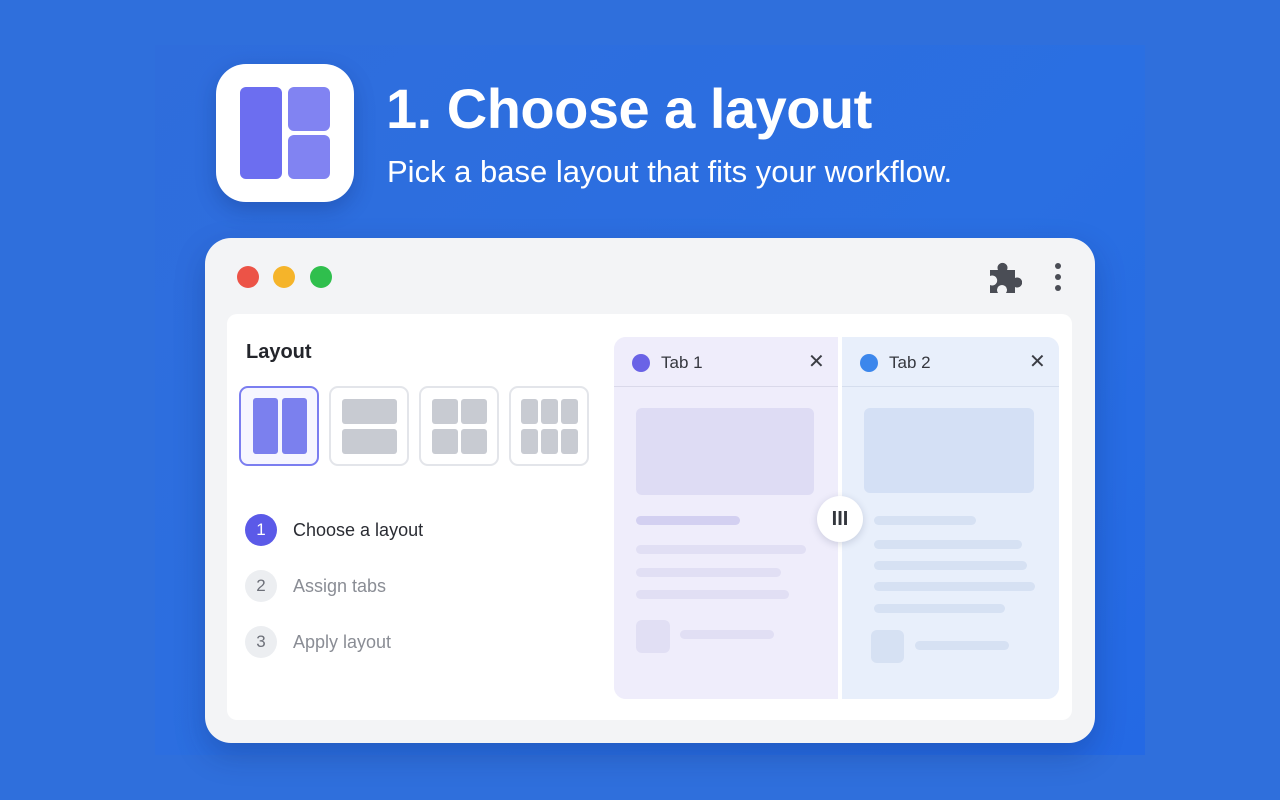 This screenshot has height=800, width=1280. What do you see at coordinates (261, 586) in the screenshot?
I see `step-number: 2` at bounding box center [261, 586].